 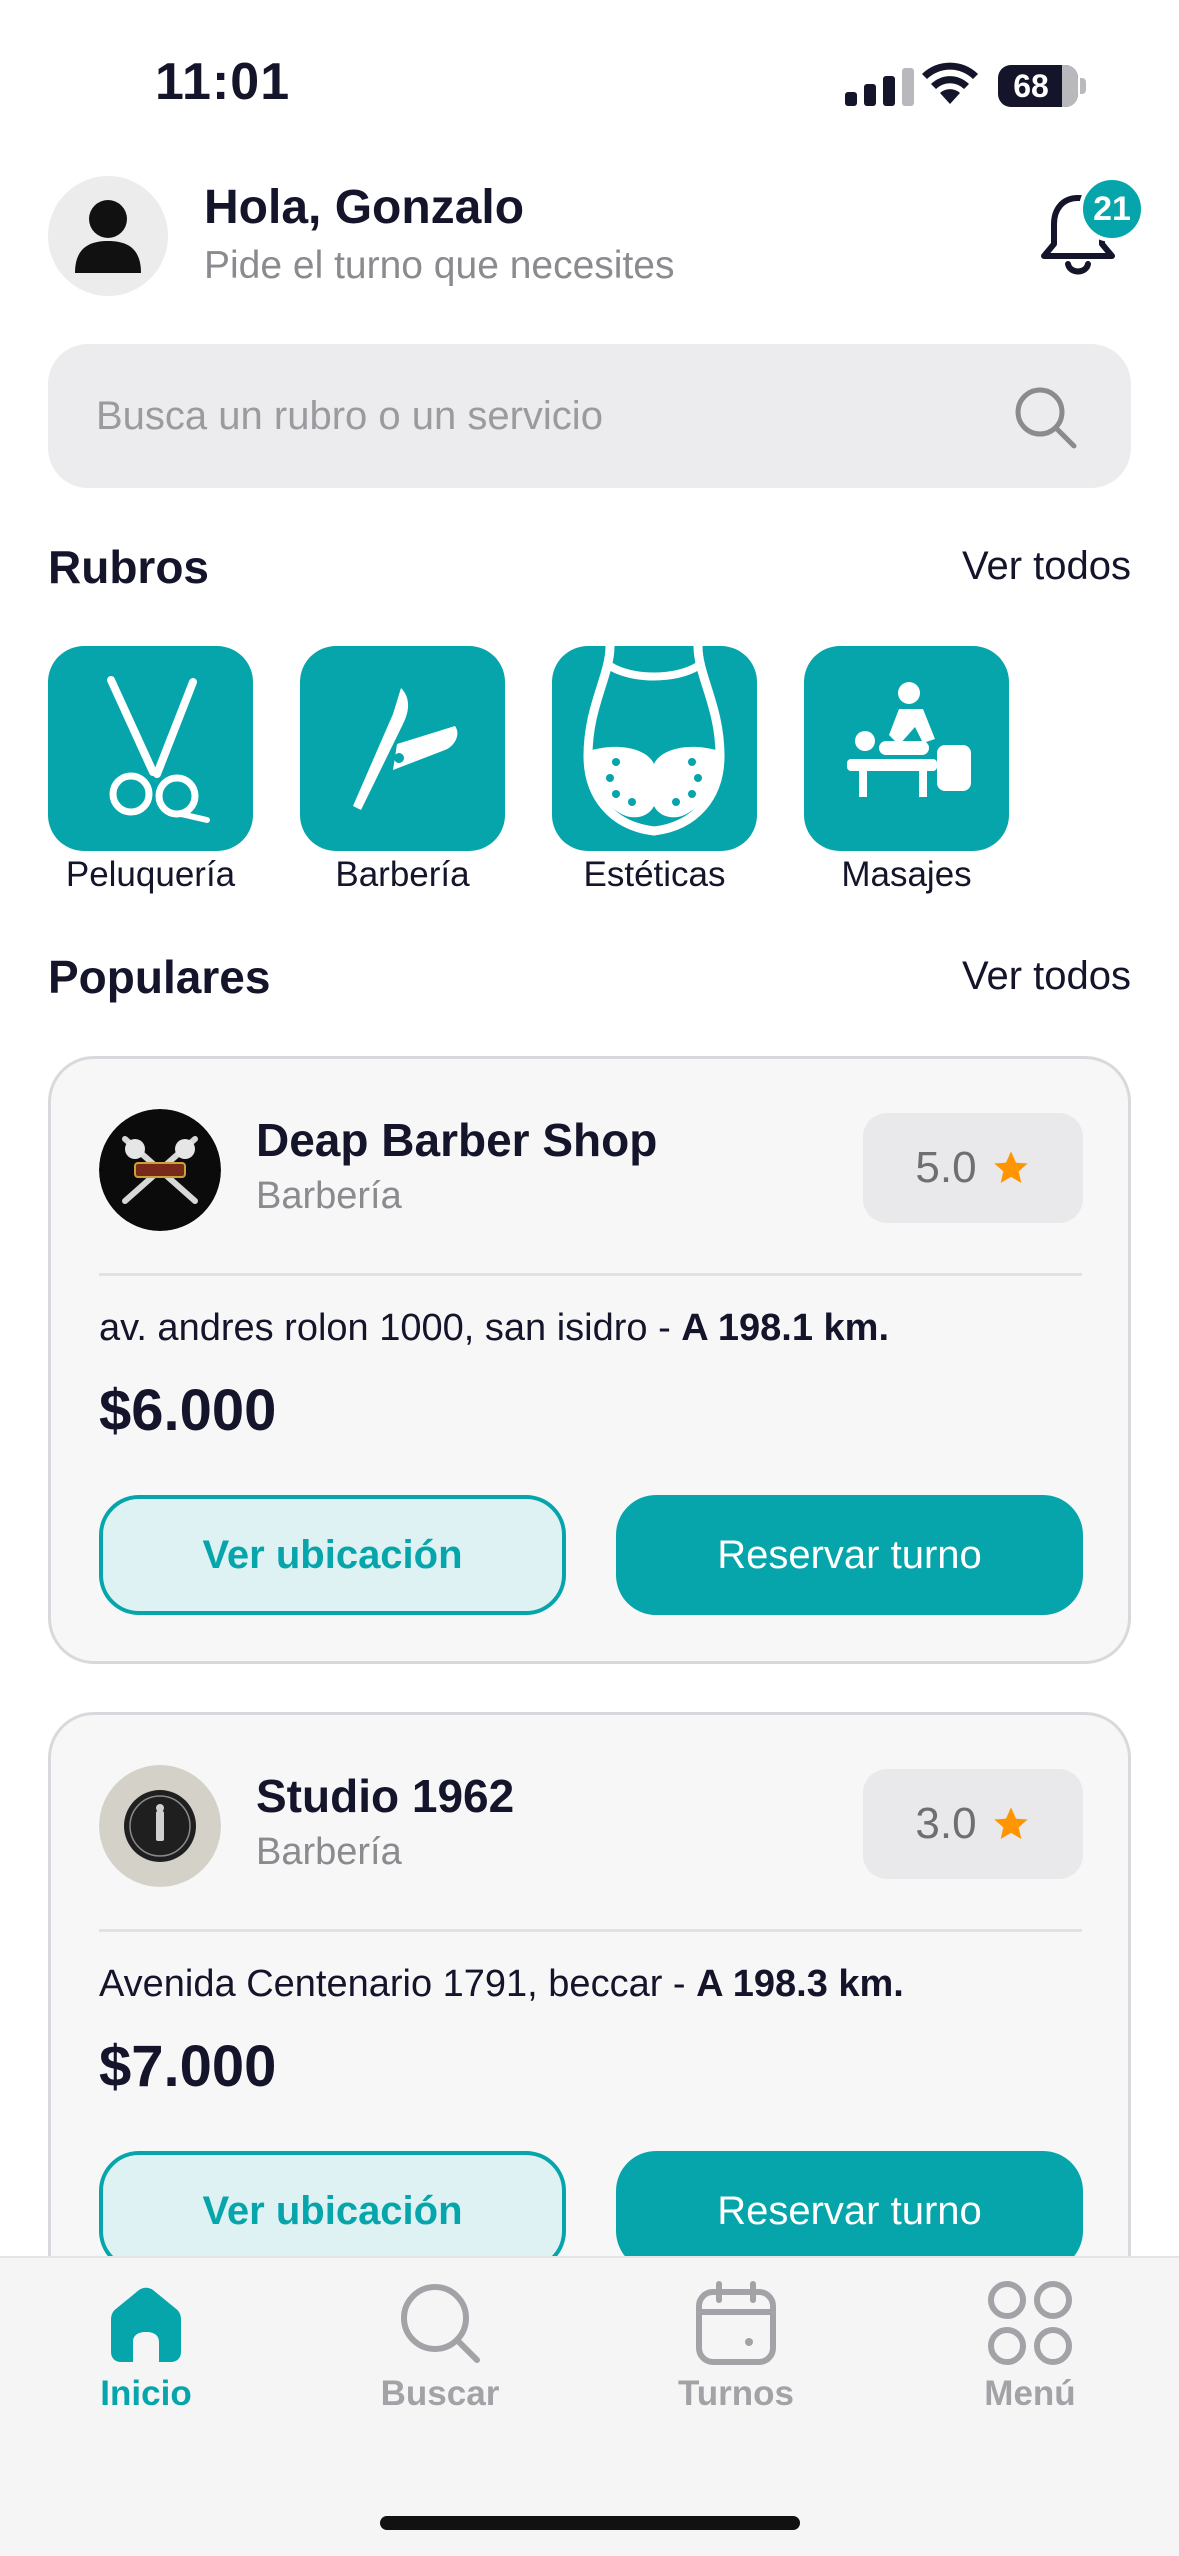 I want to click on nav-item-buscar: Buscar, so click(x=440, y=2346).